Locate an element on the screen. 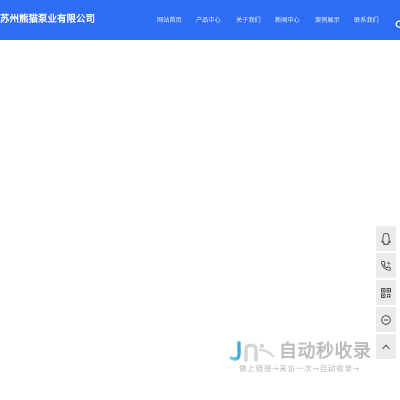 The width and height of the screenshot is (400, 400). watermark-logo-icon is located at coordinates (255, 352).